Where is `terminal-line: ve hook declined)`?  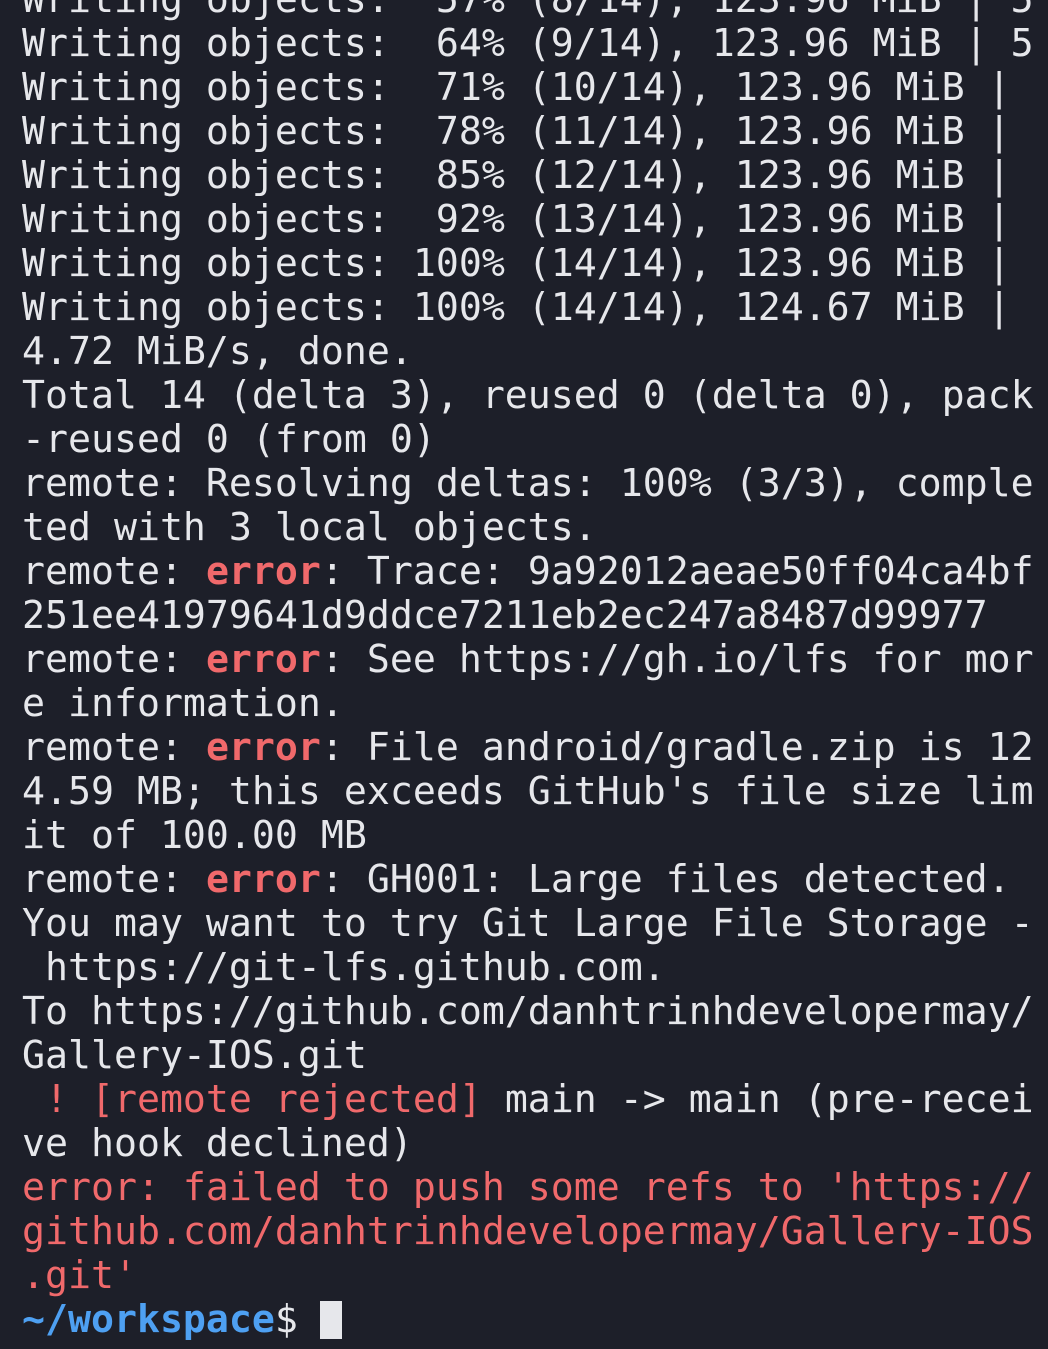
terminal-line: ve hook declined) is located at coordinates (532, 1144).